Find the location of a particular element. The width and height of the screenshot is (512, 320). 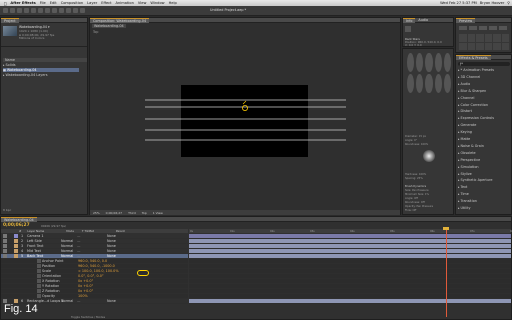

first-frame-icon is located at coordinates (463, 28).